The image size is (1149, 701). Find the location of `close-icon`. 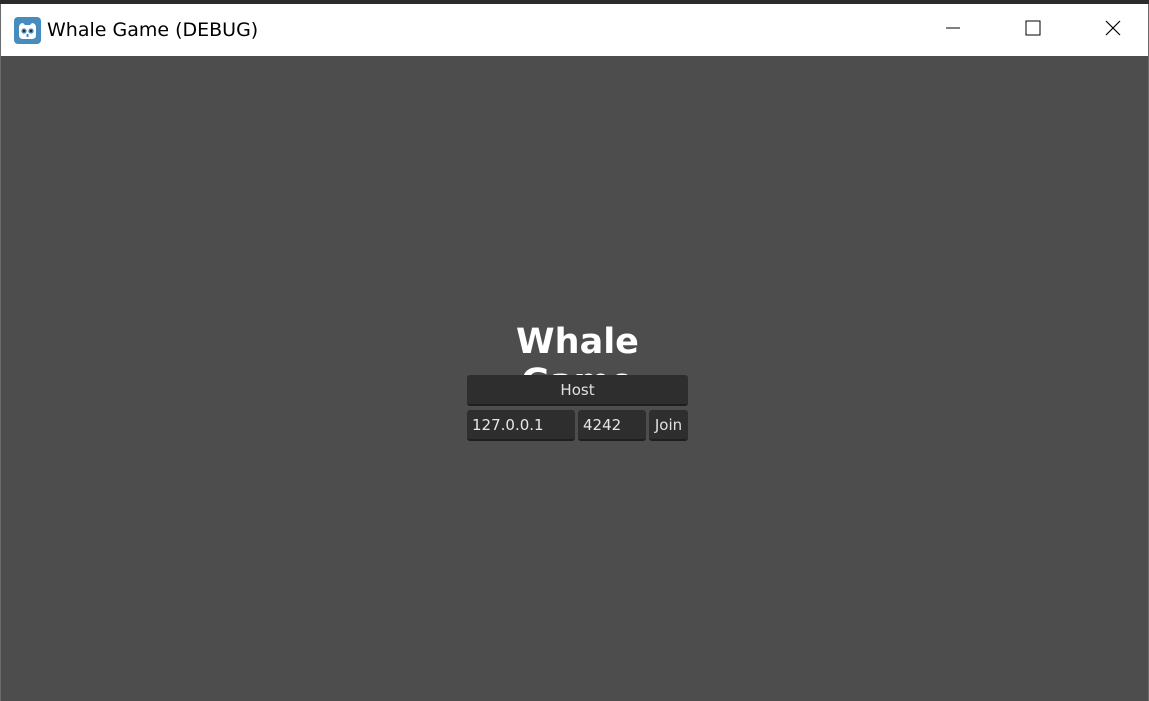

close-icon is located at coordinates (1113, 30).